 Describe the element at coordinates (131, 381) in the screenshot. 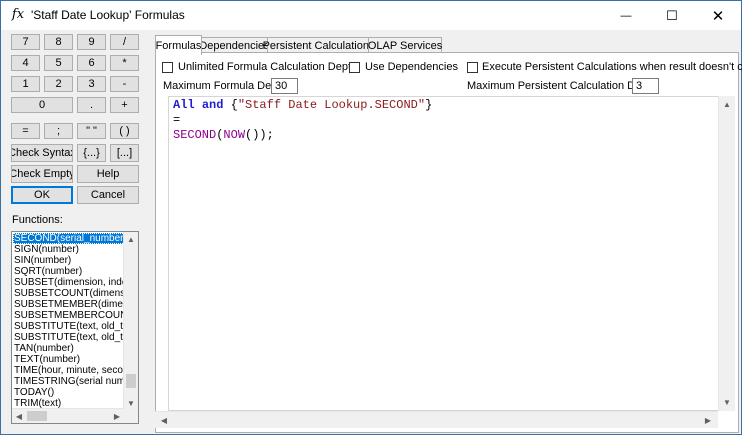

I see `functions-vscroll-thumb` at that location.